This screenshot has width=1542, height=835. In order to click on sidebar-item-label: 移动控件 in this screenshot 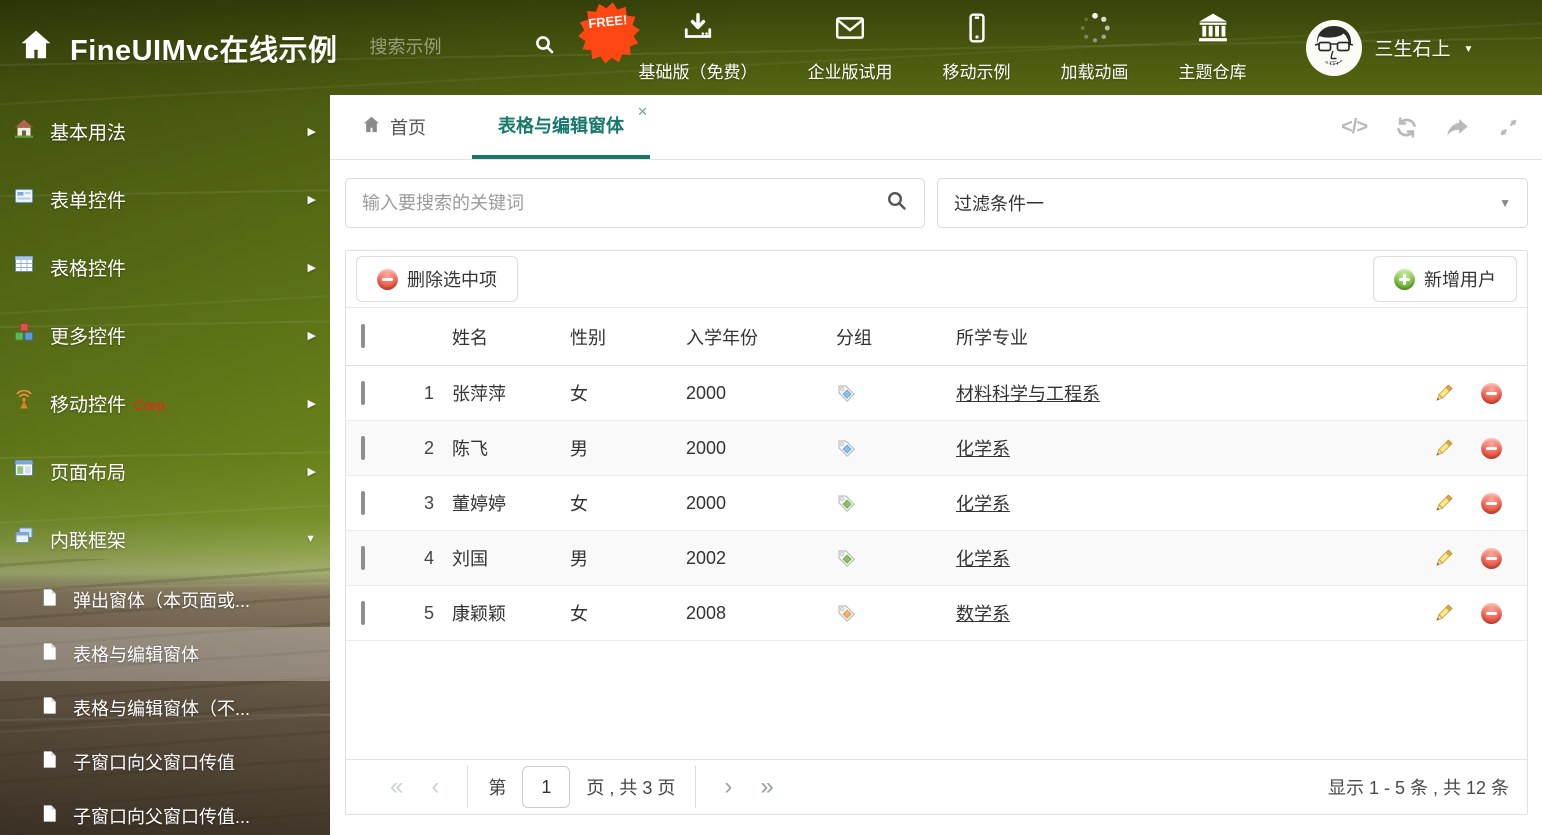, I will do `click(88, 405)`.